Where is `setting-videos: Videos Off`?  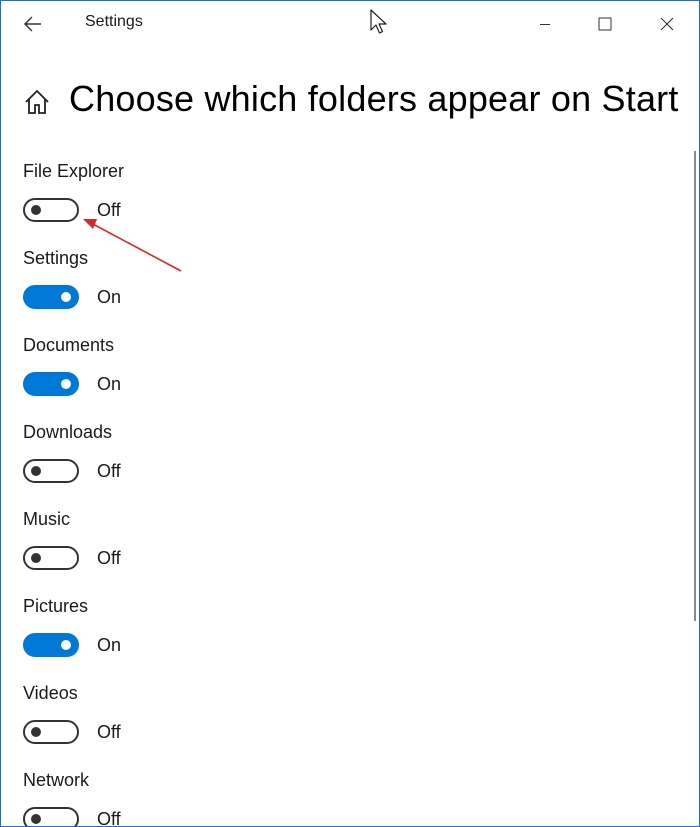 setting-videos: Videos Off is located at coordinates (323, 722).